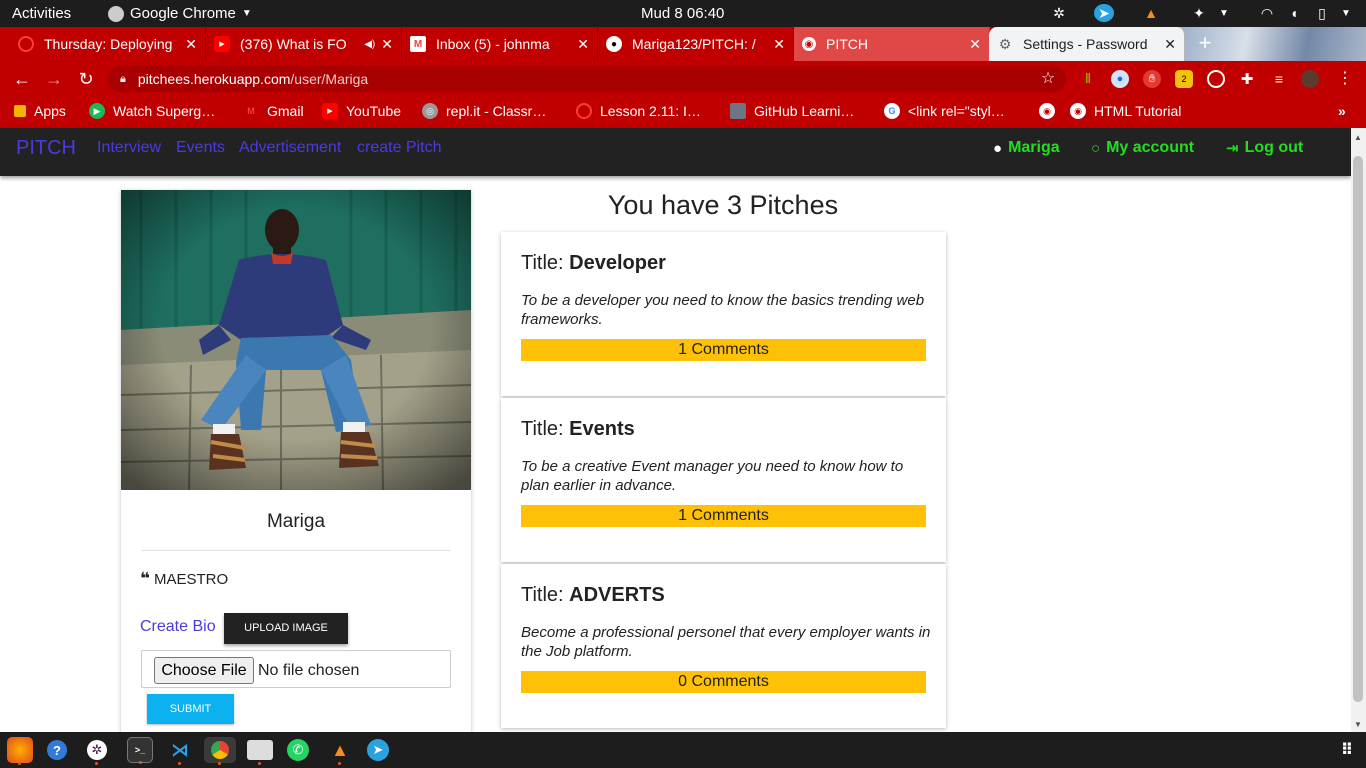 The height and width of the screenshot is (768, 1366). What do you see at coordinates (123, 79) in the screenshot?
I see `lock-icon: 🔒︎` at bounding box center [123, 79].